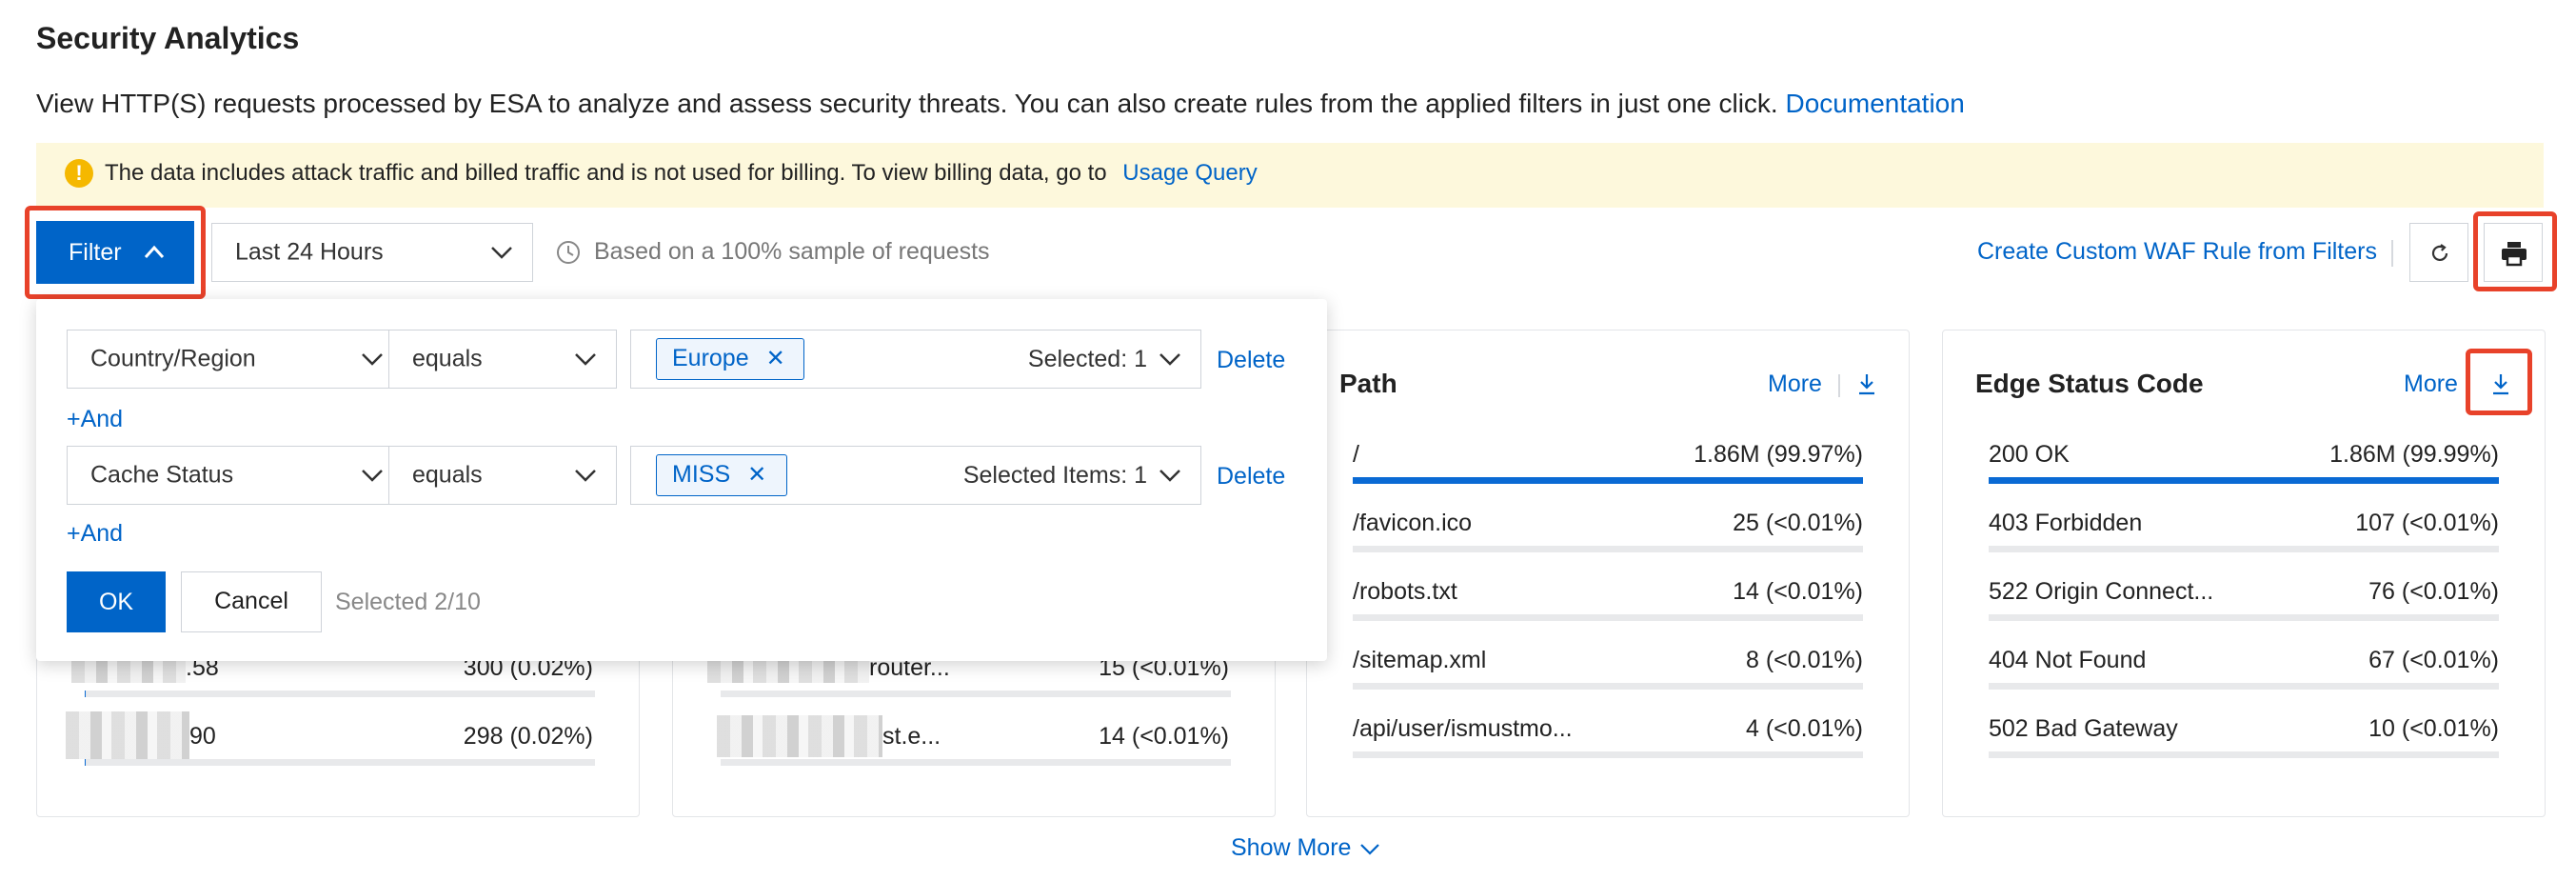  I want to click on chevron-up-icon, so click(154, 252).